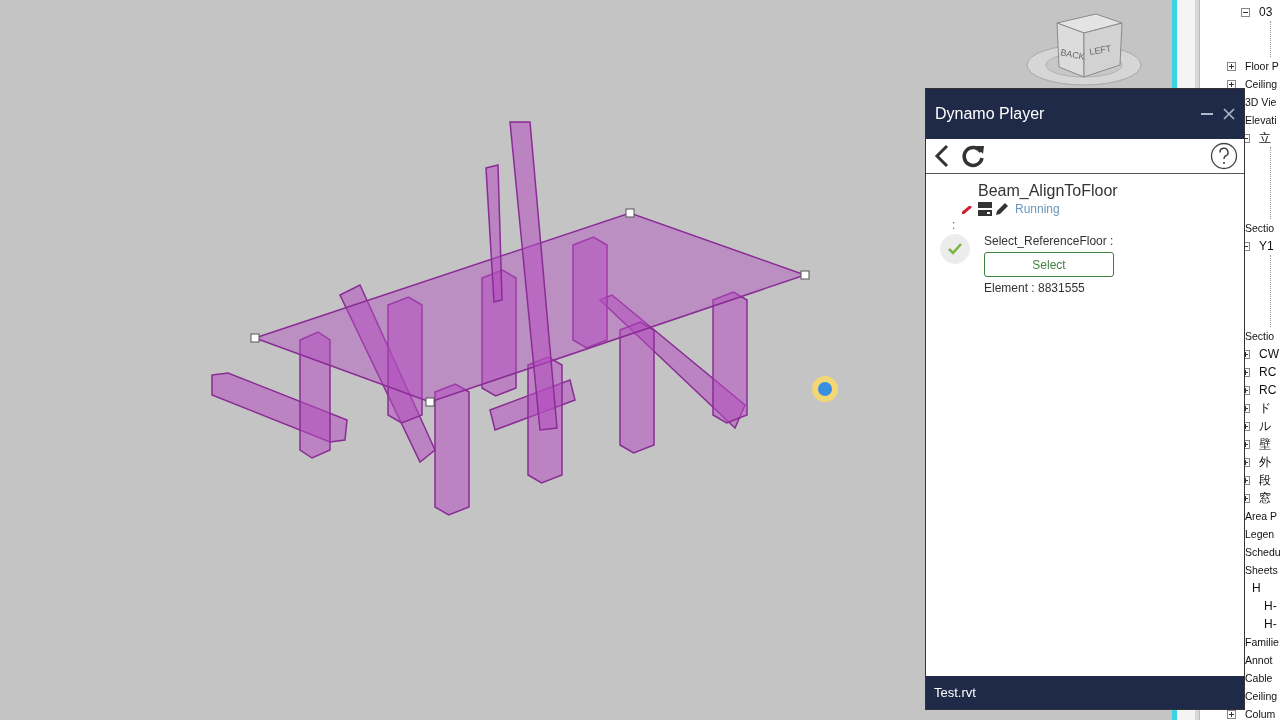 The image size is (1280, 720). What do you see at coordinates (1231, 66) in the screenshot?
I see `expand-icon` at bounding box center [1231, 66].